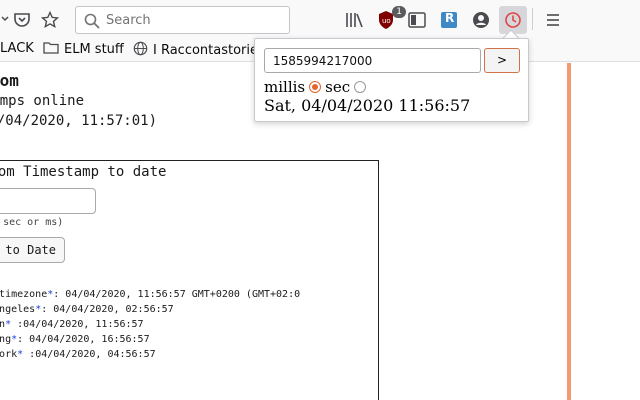 The height and width of the screenshot is (400, 640). I want to click on site-title: com, so click(9, 80).